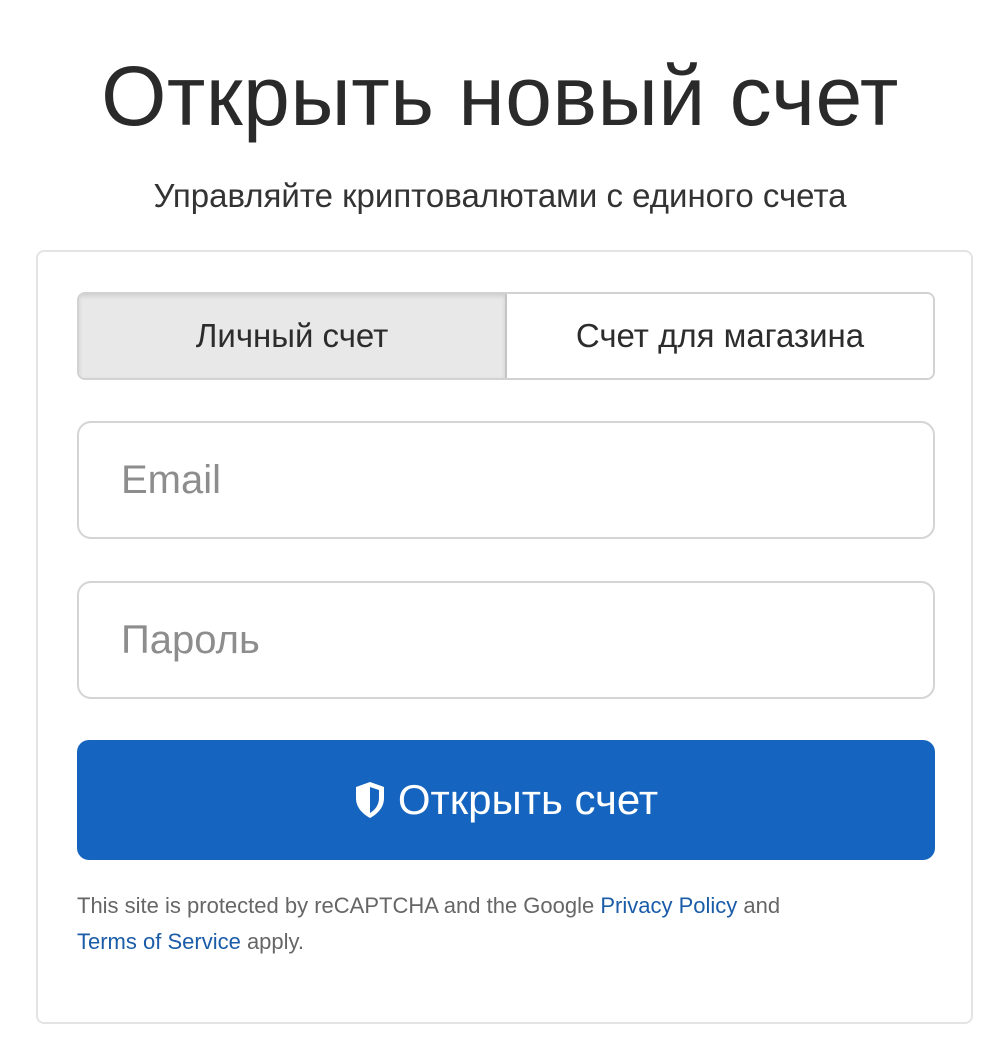 This screenshot has height=1042, width=1000. I want to click on shield-icon, so click(370, 800).